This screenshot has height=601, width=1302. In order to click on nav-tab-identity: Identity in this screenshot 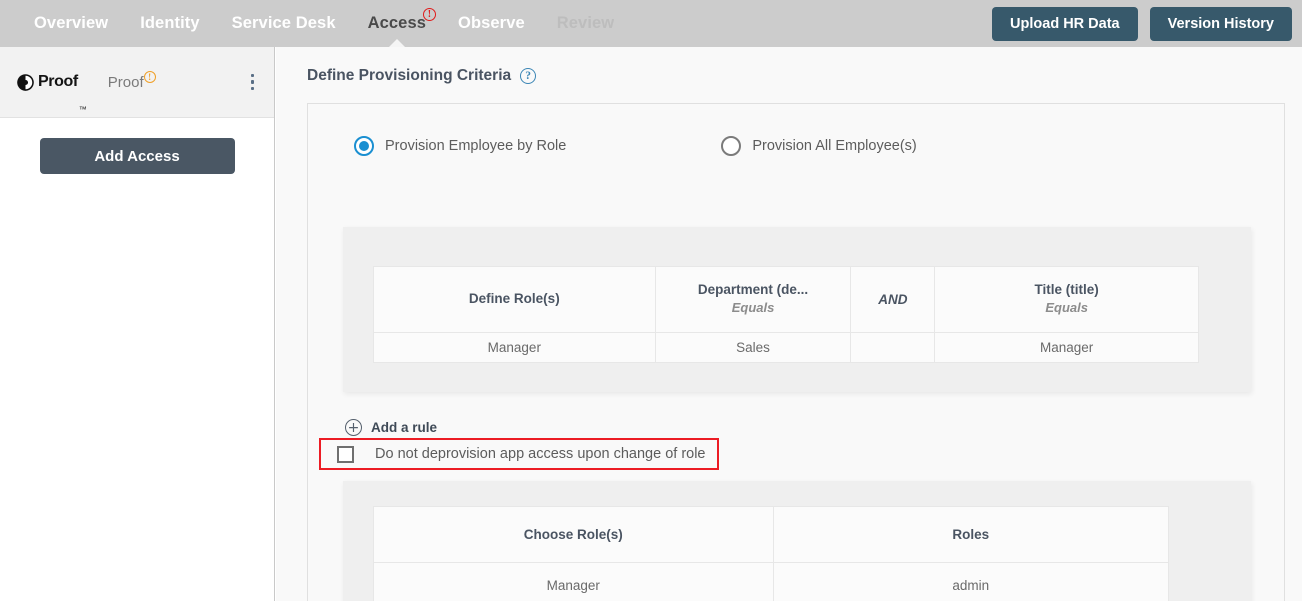, I will do `click(169, 23)`.